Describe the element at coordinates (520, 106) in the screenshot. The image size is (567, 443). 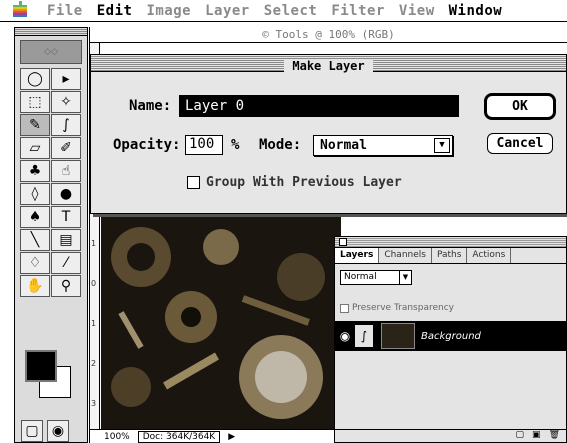
I see `ok-button: OK` at that location.